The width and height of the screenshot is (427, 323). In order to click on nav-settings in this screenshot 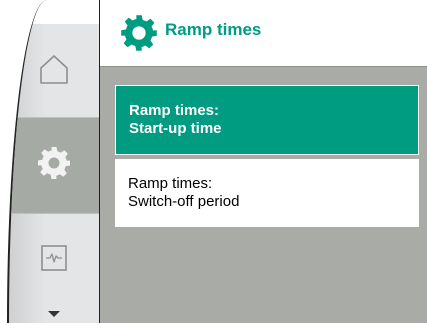, I will do `click(54, 165)`.